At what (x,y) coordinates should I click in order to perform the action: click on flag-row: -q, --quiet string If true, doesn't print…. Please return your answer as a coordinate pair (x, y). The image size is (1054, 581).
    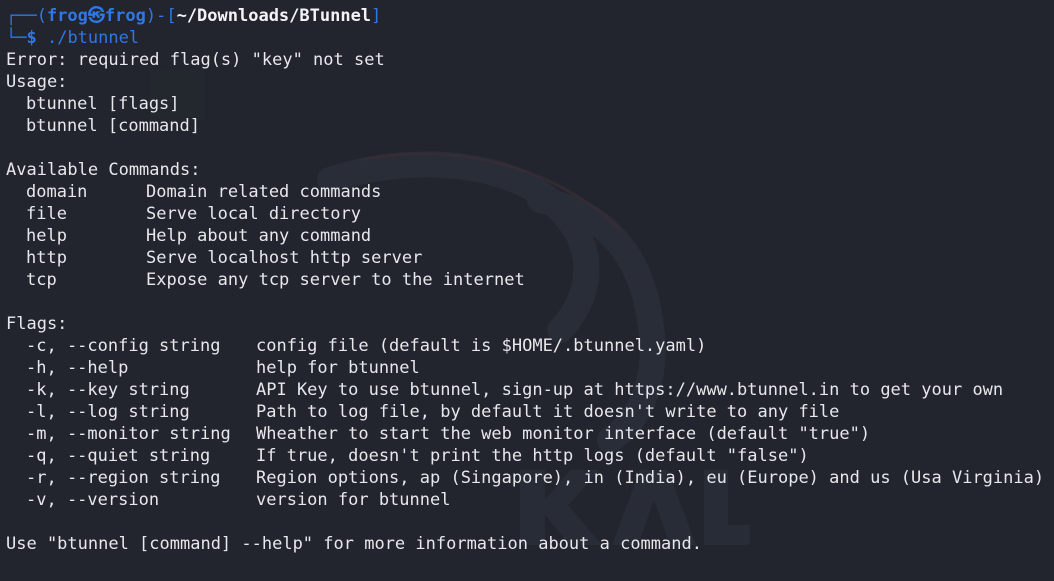
    Looking at the image, I should click on (530, 456).